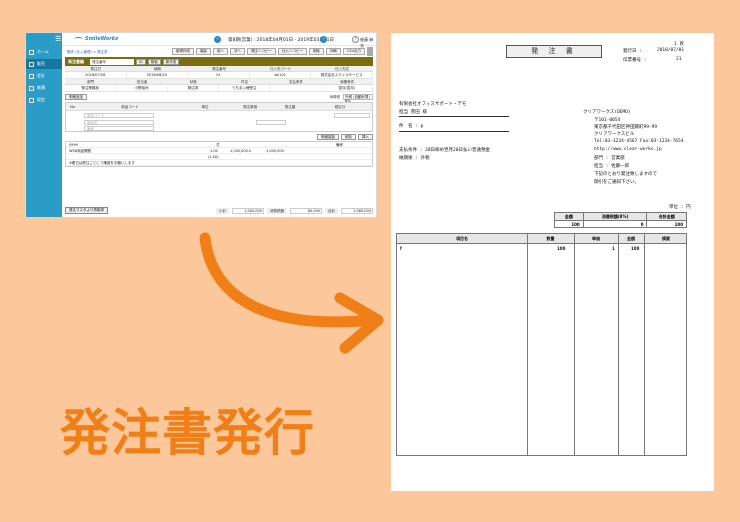  I want to click on sender-url: http://www.clear-works.jp, so click(628, 149).